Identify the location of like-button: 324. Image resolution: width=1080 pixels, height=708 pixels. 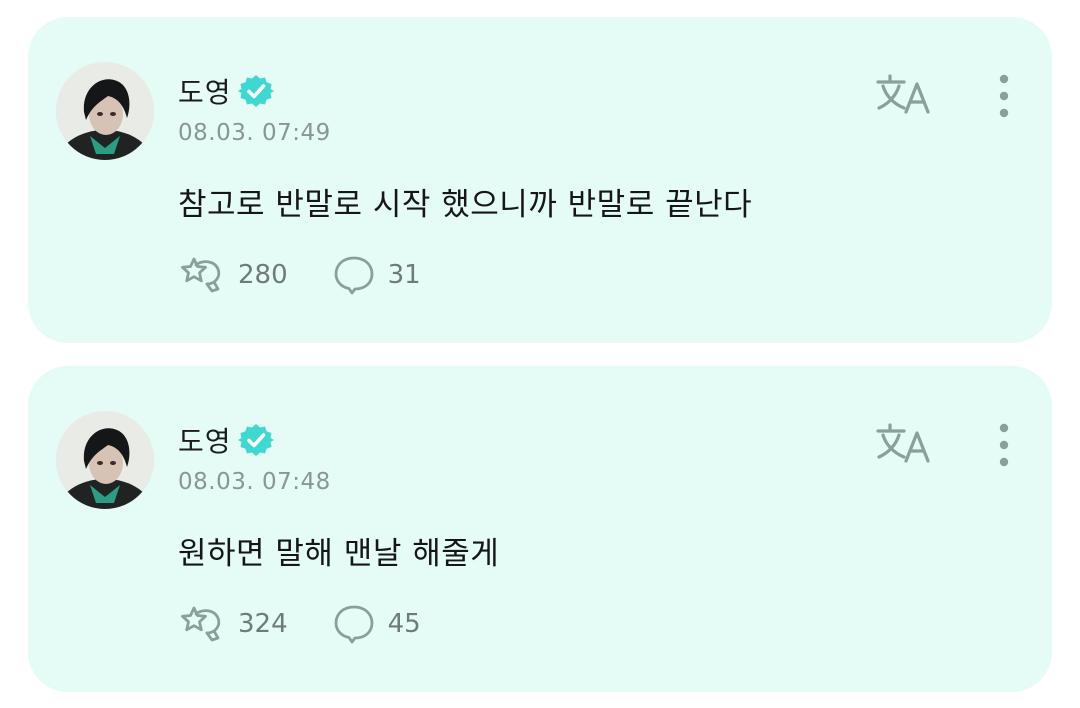
(233, 624).